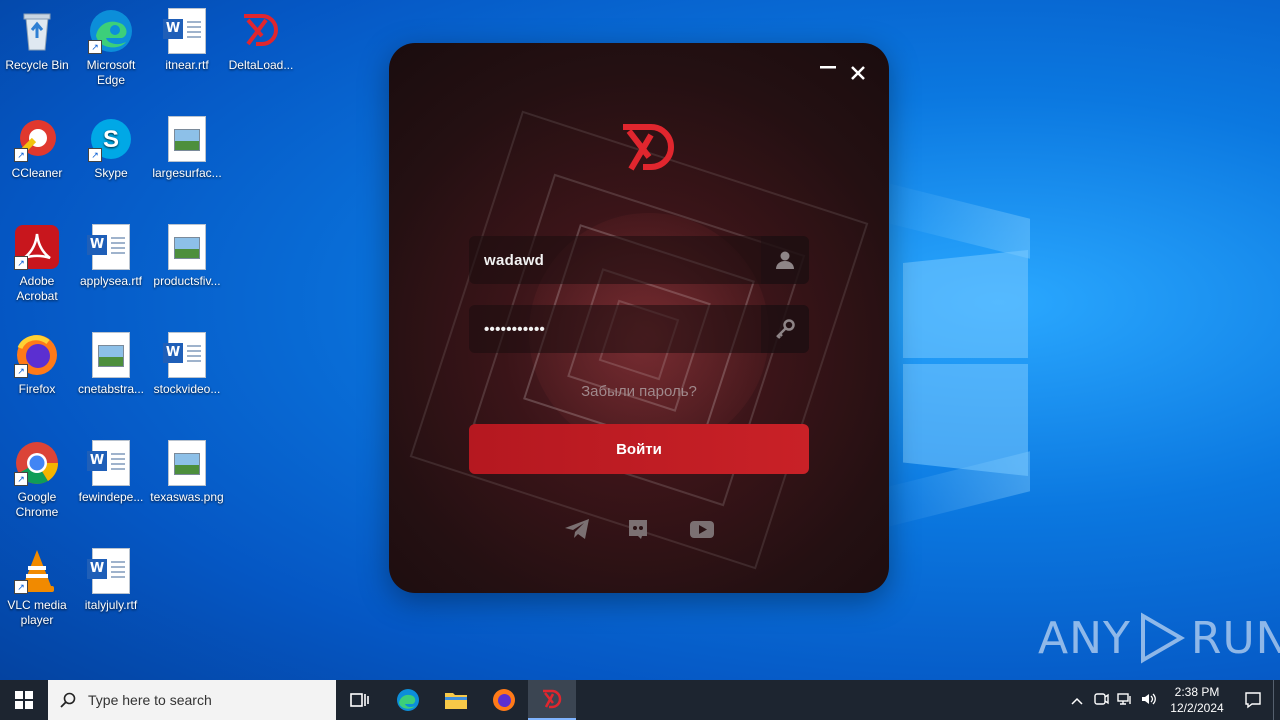 The image size is (1280, 720). I want to click on recycle-bin-icon, so click(37, 31).